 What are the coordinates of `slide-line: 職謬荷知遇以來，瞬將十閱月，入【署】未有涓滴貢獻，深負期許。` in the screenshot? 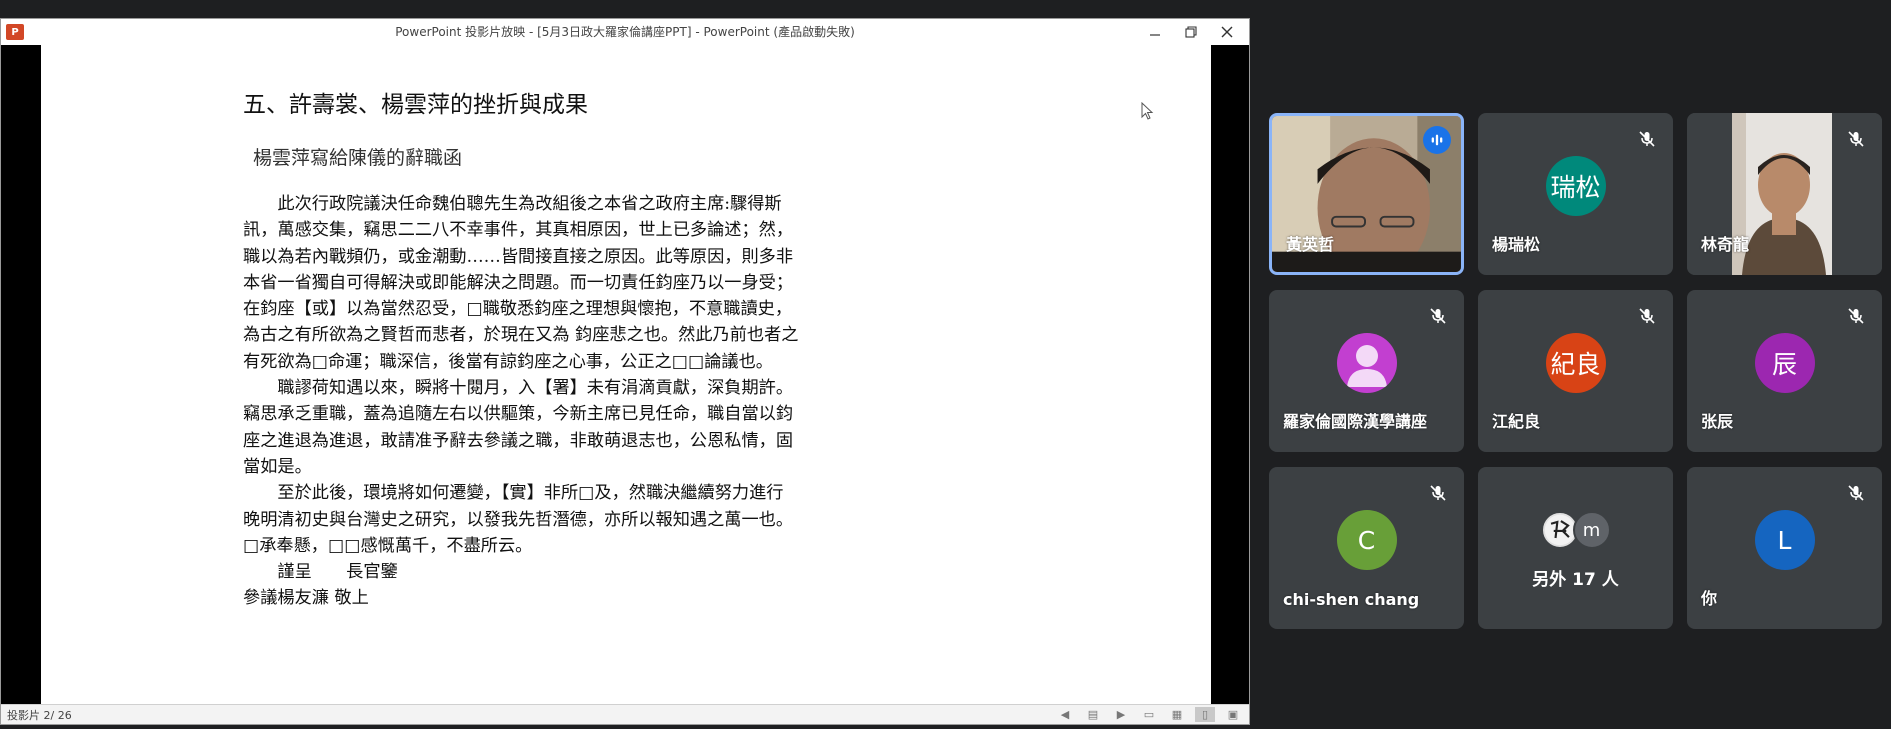 It's located at (518, 388).